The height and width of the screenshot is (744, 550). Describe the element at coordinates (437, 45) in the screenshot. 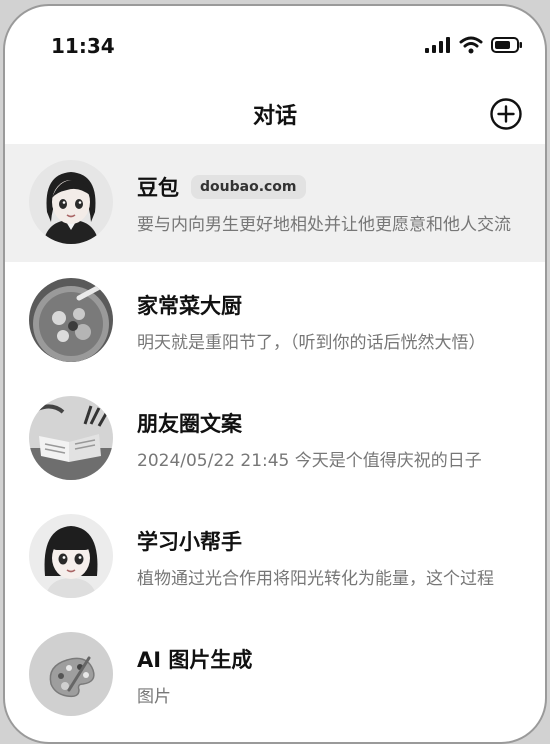

I see `signal-icon` at that location.